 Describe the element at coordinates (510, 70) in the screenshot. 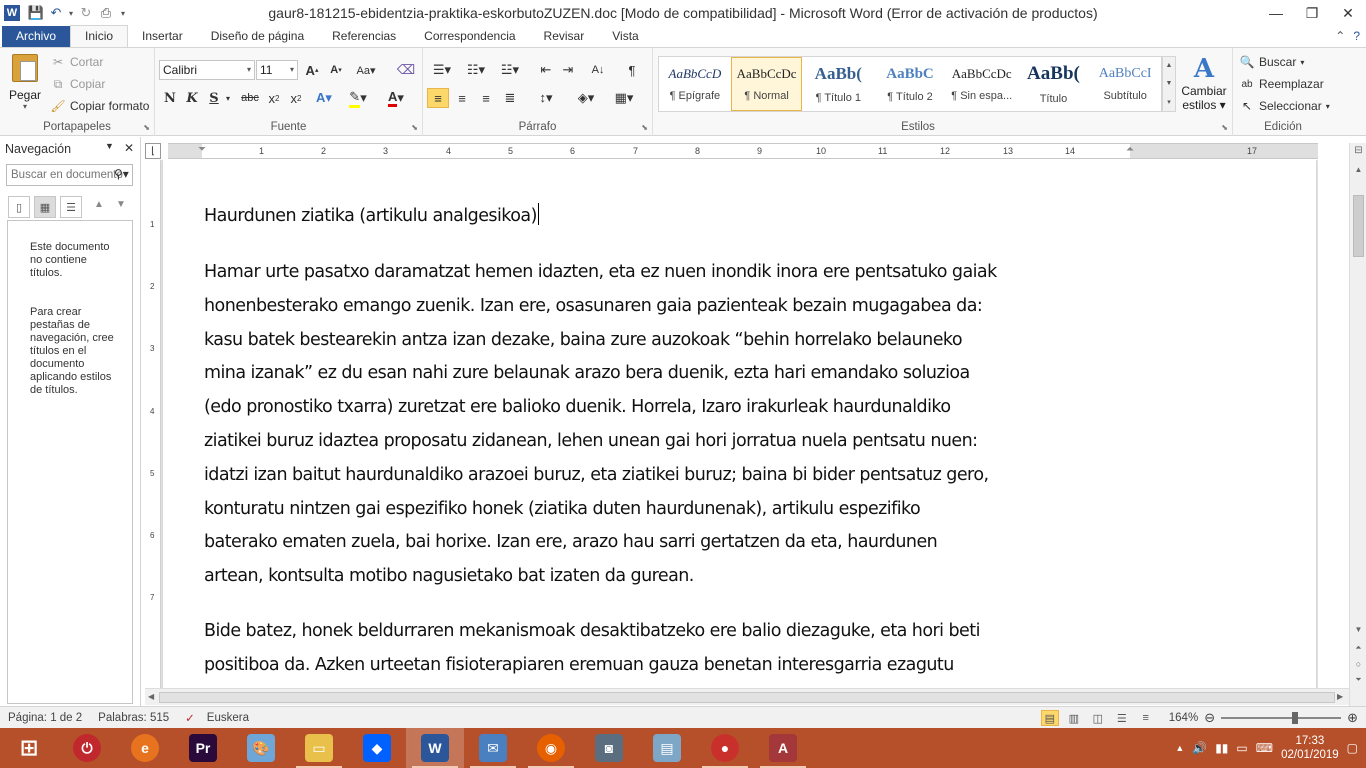

I see `multilevel-list-icon: ☳▾` at that location.